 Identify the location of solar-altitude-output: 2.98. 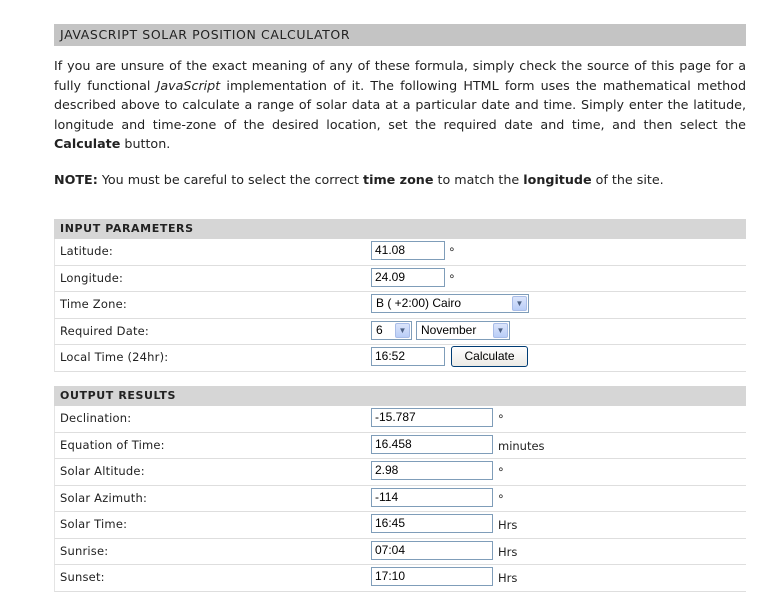
(432, 470).